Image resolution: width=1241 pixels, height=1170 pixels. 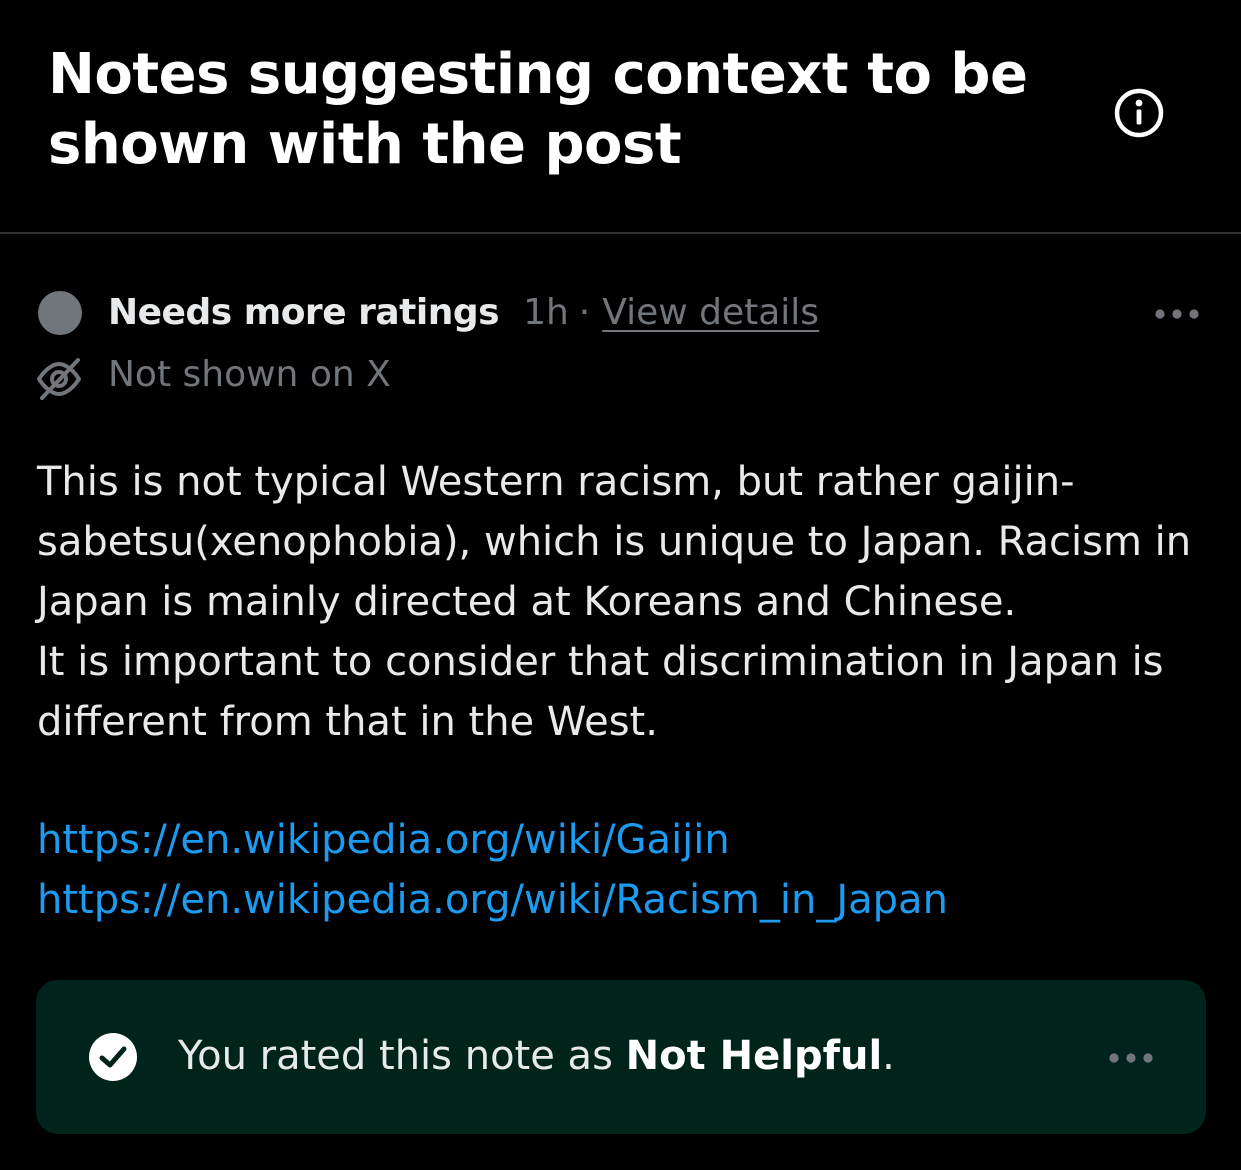 What do you see at coordinates (113, 1057) in the screenshot?
I see `check-circle-icon` at bounding box center [113, 1057].